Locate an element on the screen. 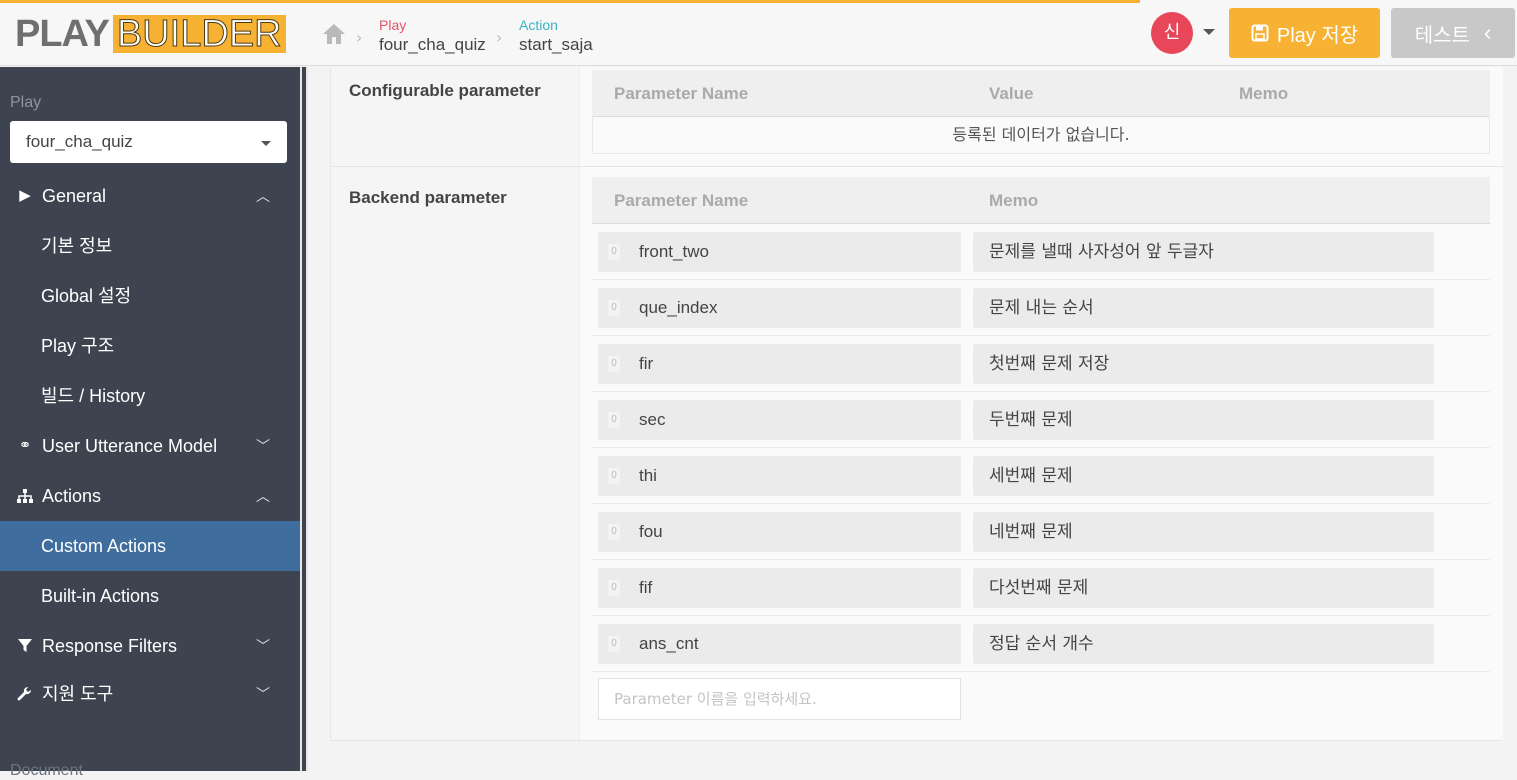 The width and height of the screenshot is (1517, 780). breadcrumb-play-value: four_cha_quiz is located at coordinates (432, 44).